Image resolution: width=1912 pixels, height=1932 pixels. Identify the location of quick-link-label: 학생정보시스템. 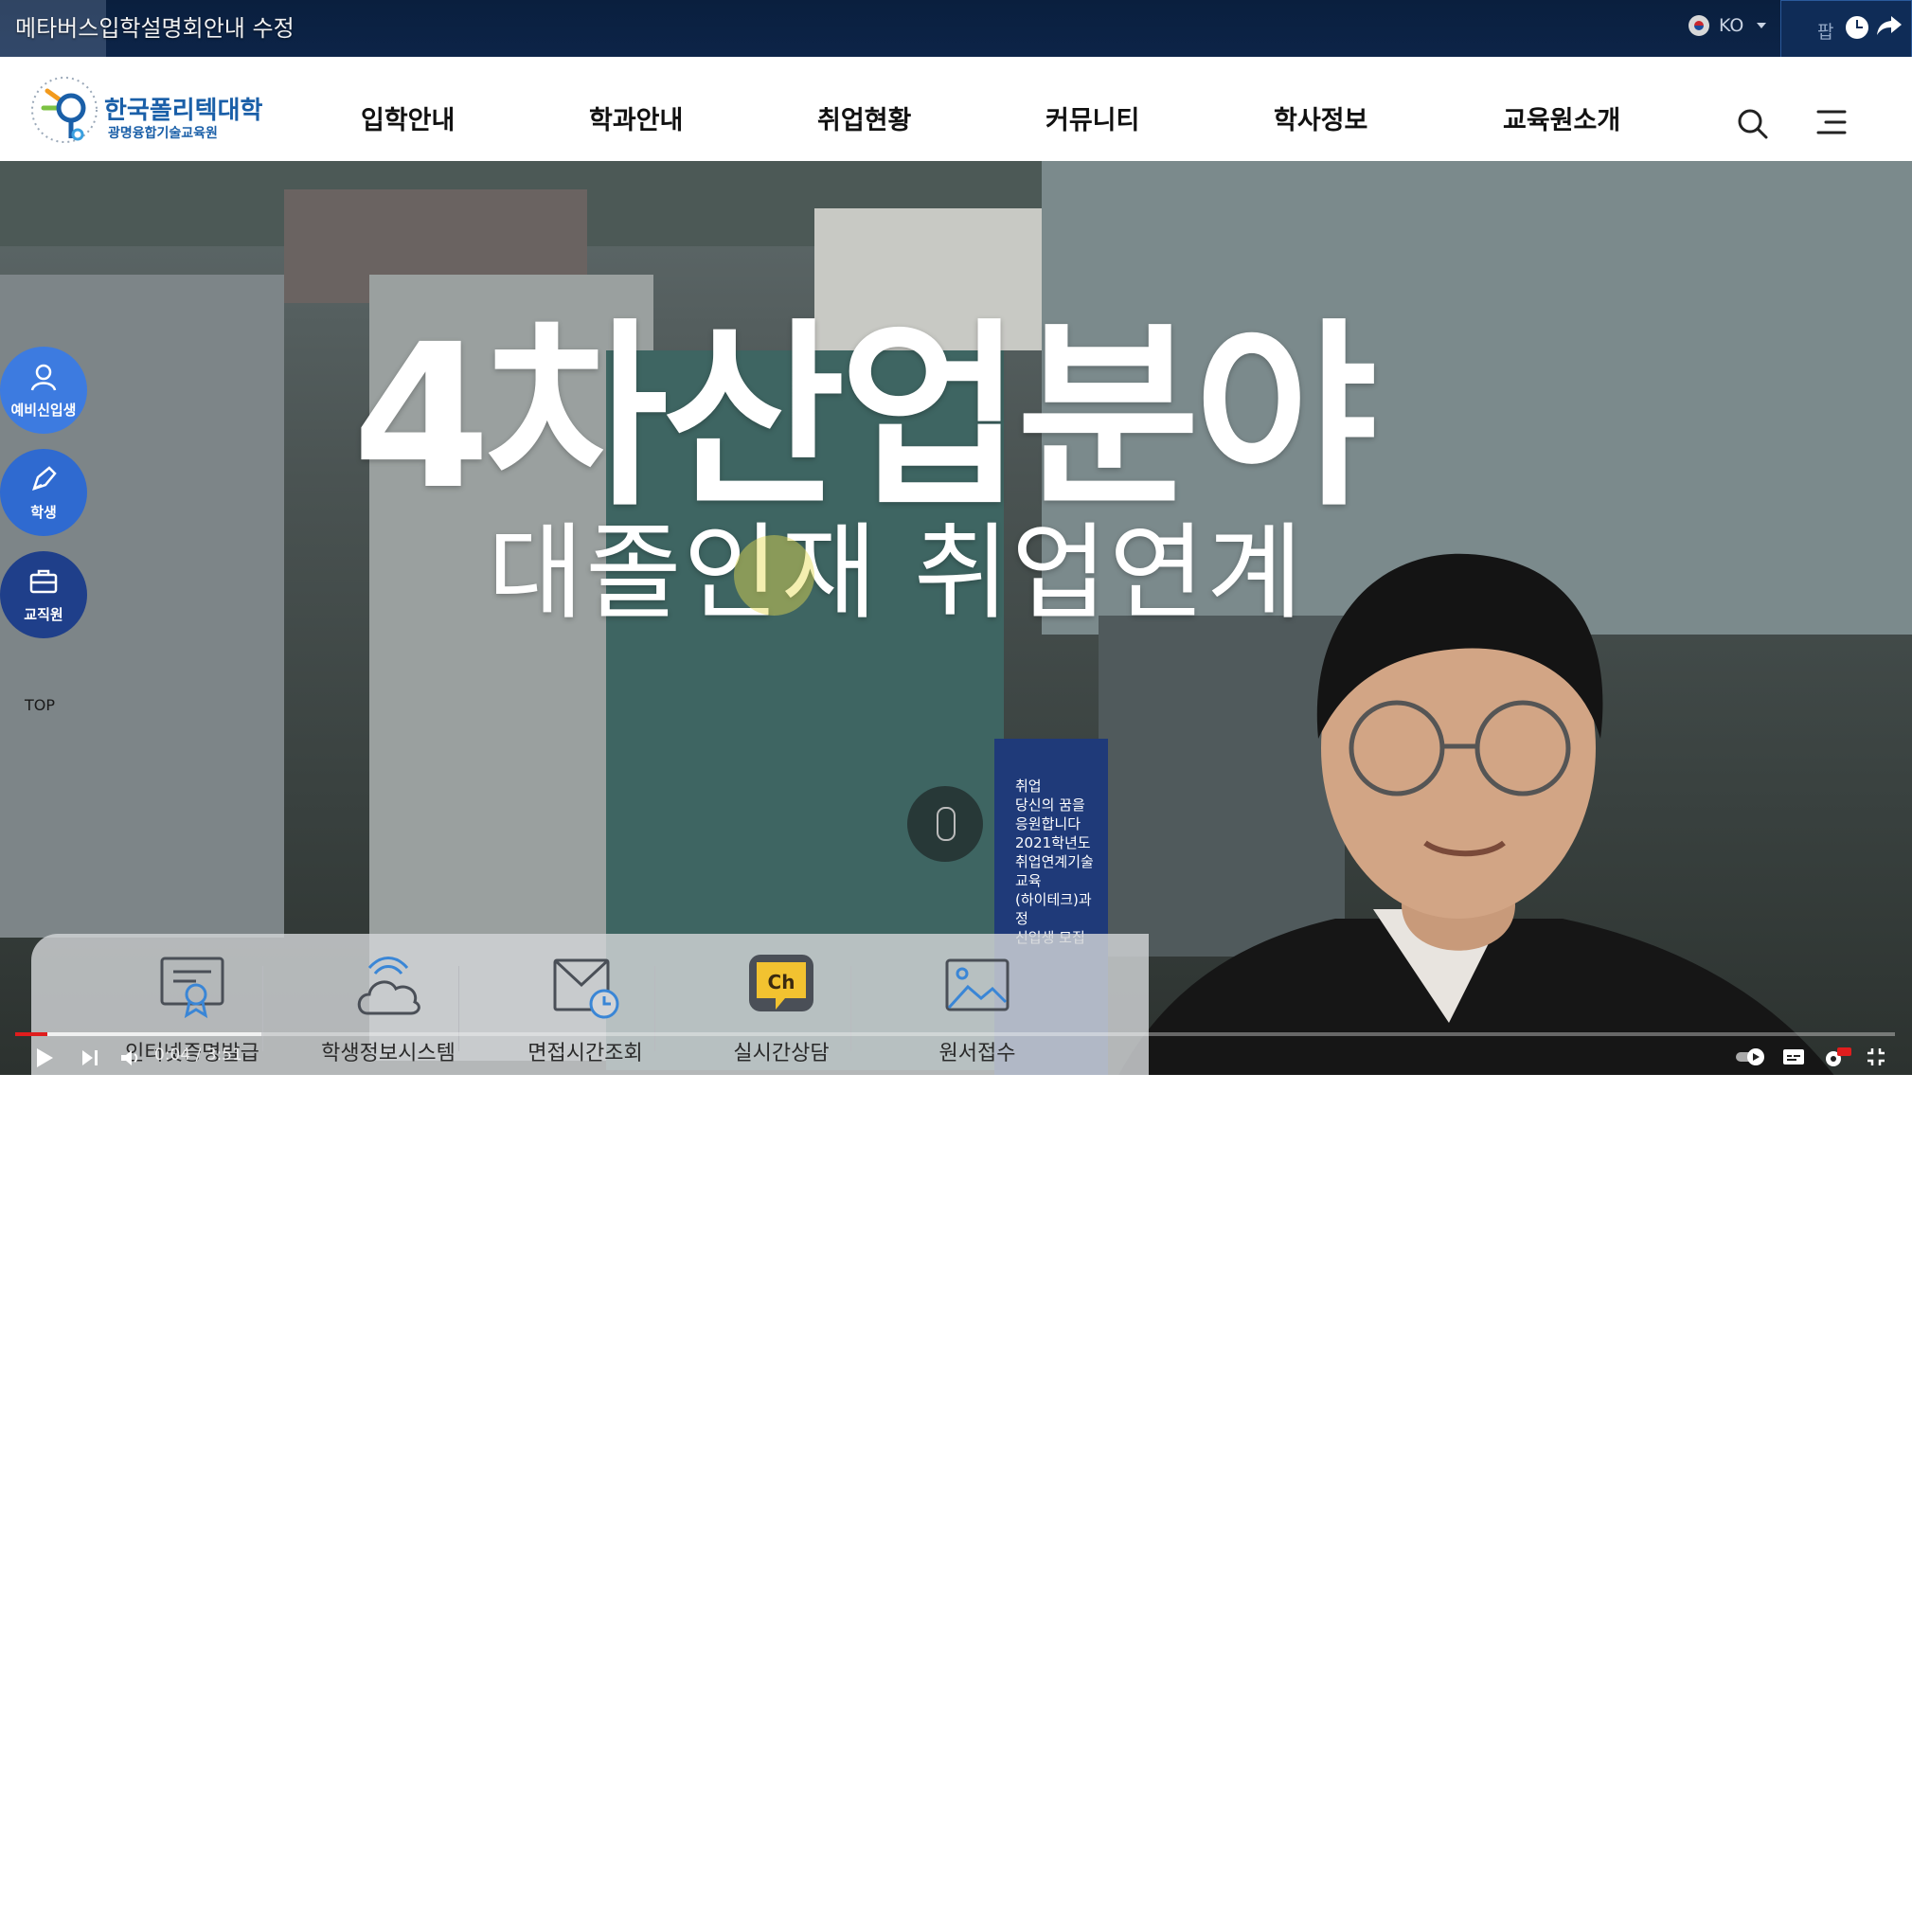
(388, 1053).